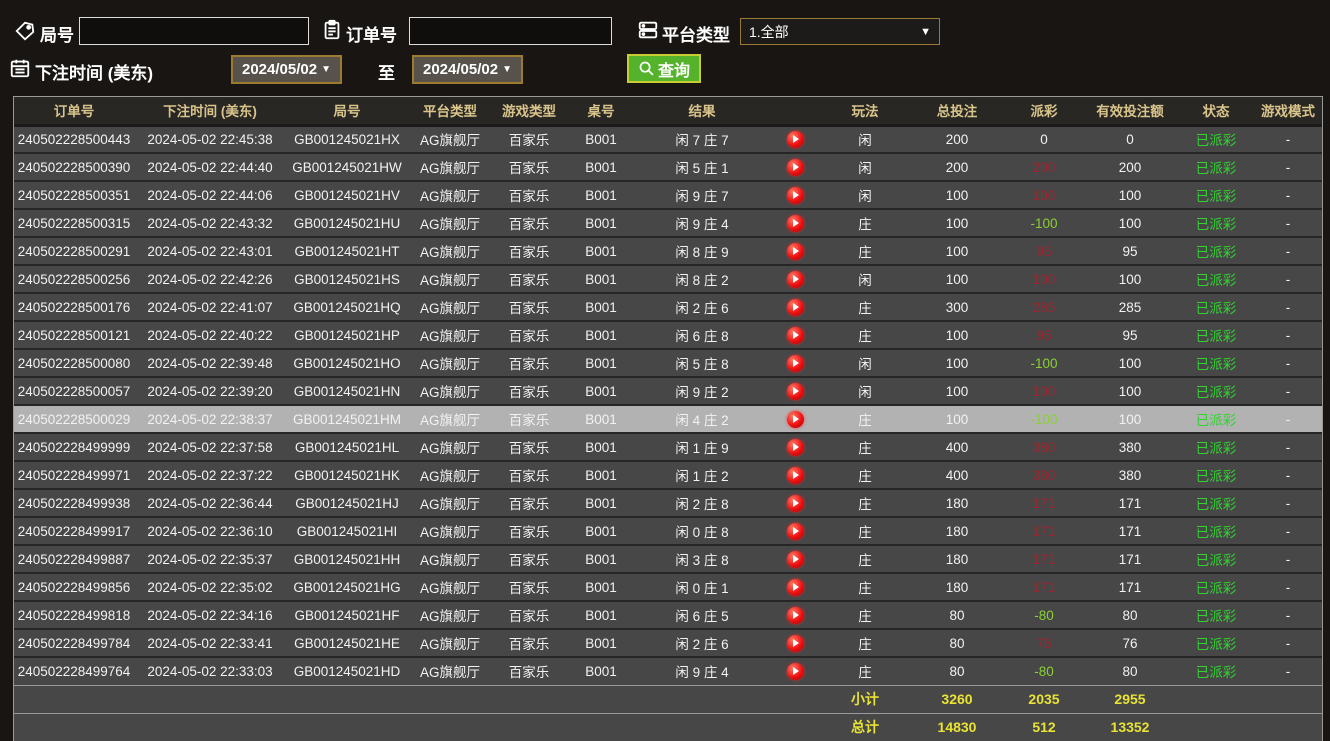 The height and width of the screenshot is (741, 1330). I want to click on cell-payout: 95, so click(1044, 334).